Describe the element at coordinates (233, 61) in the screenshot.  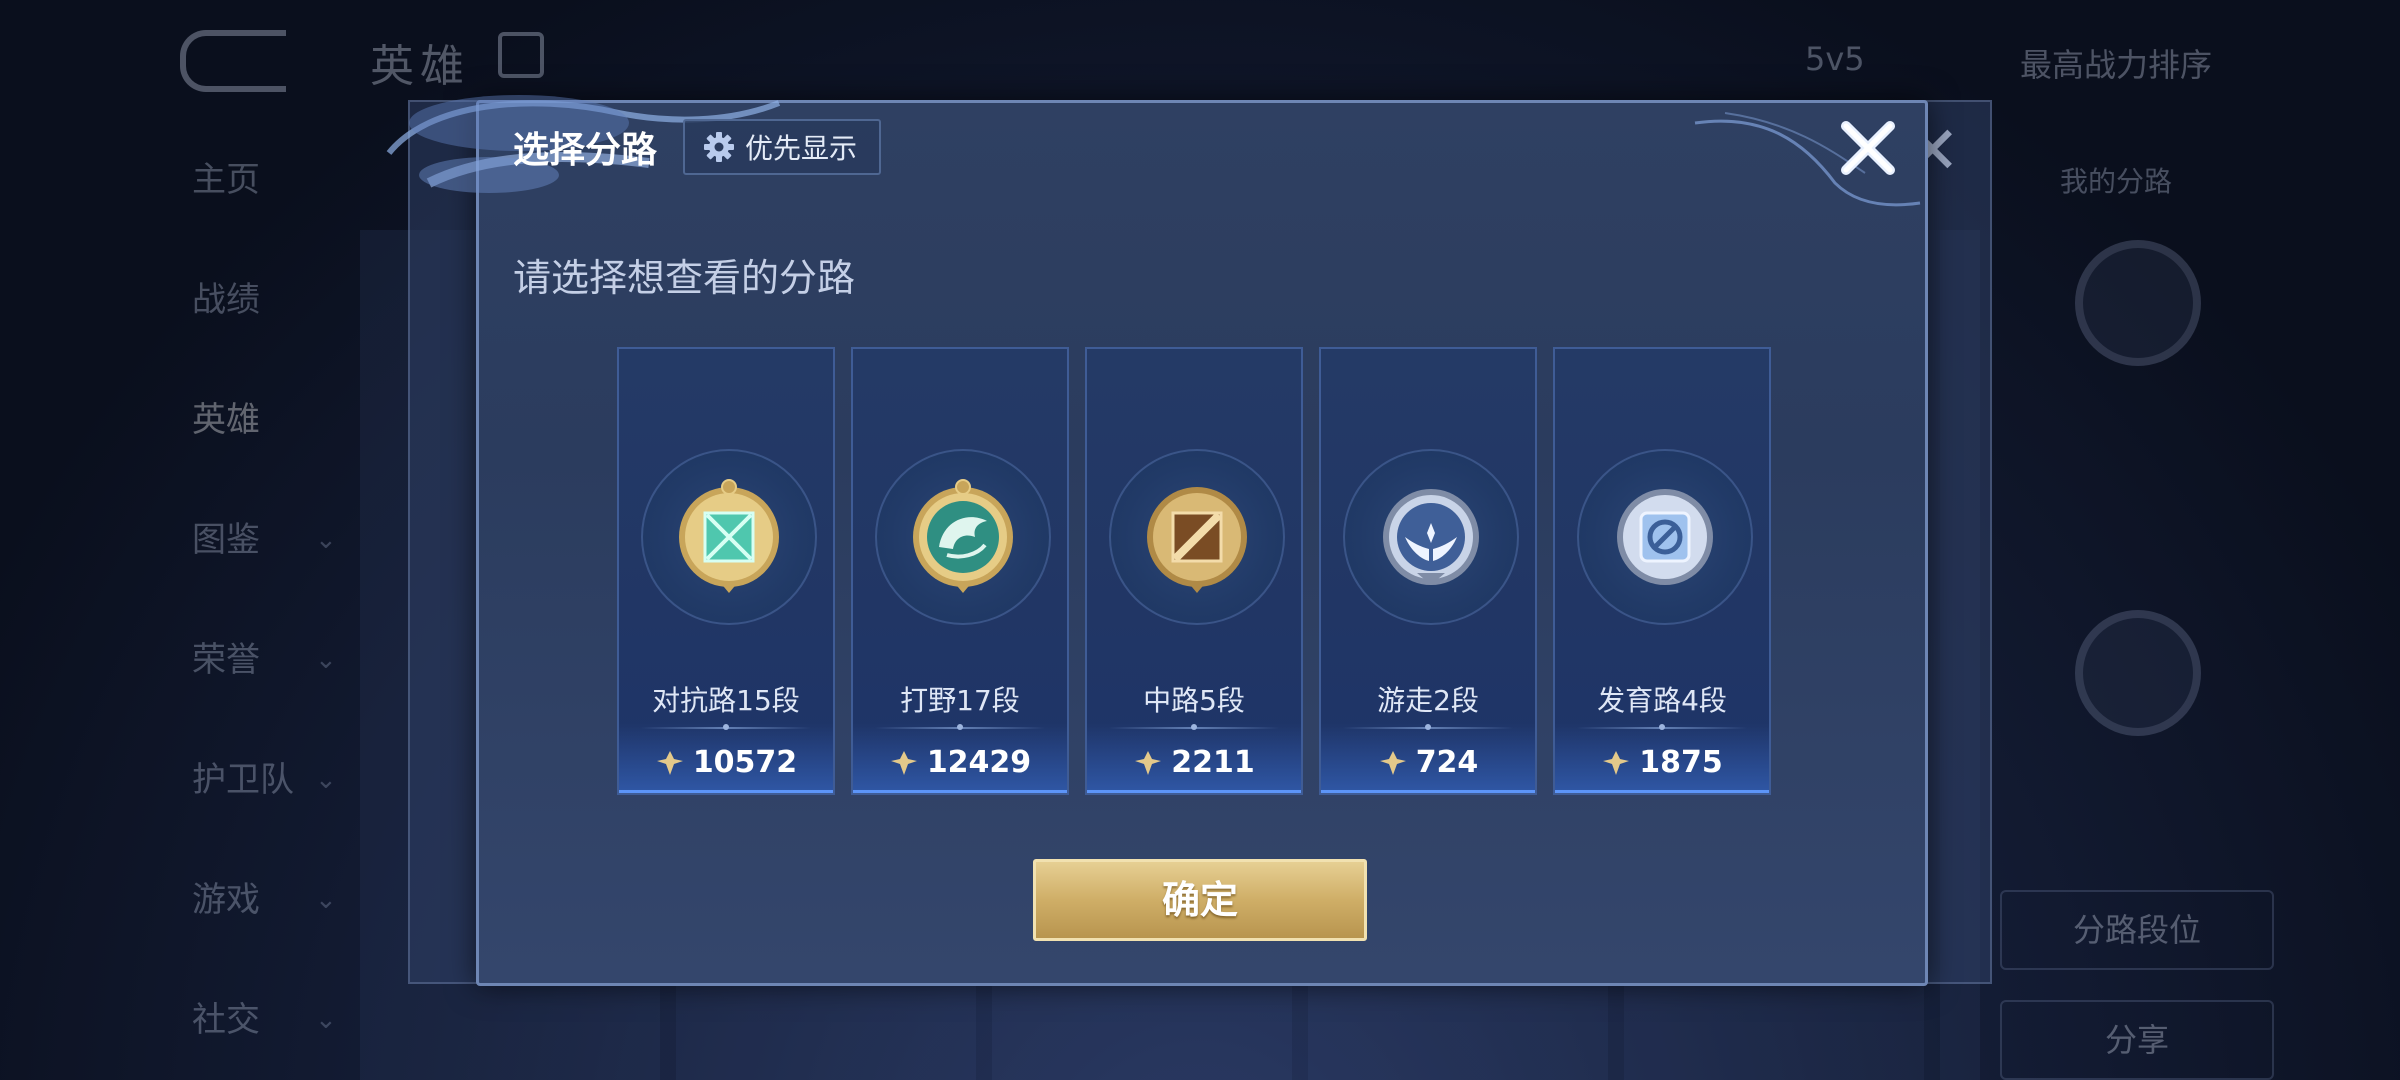
I see `back-icon` at that location.